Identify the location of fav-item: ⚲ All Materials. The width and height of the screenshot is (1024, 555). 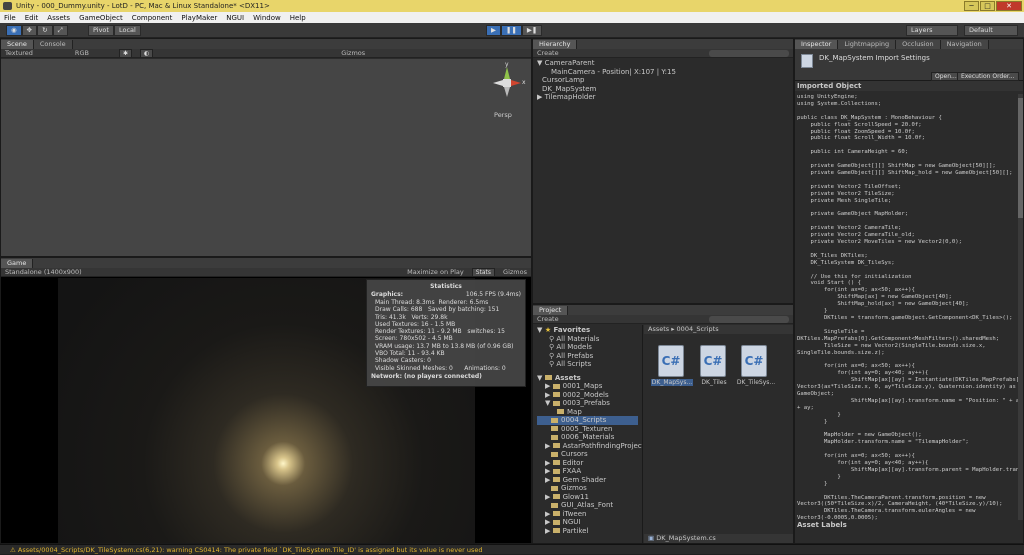
(587, 339).